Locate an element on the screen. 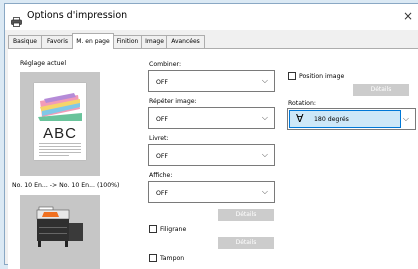  poster-details-button: Détails is located at coordinates (246, 215).